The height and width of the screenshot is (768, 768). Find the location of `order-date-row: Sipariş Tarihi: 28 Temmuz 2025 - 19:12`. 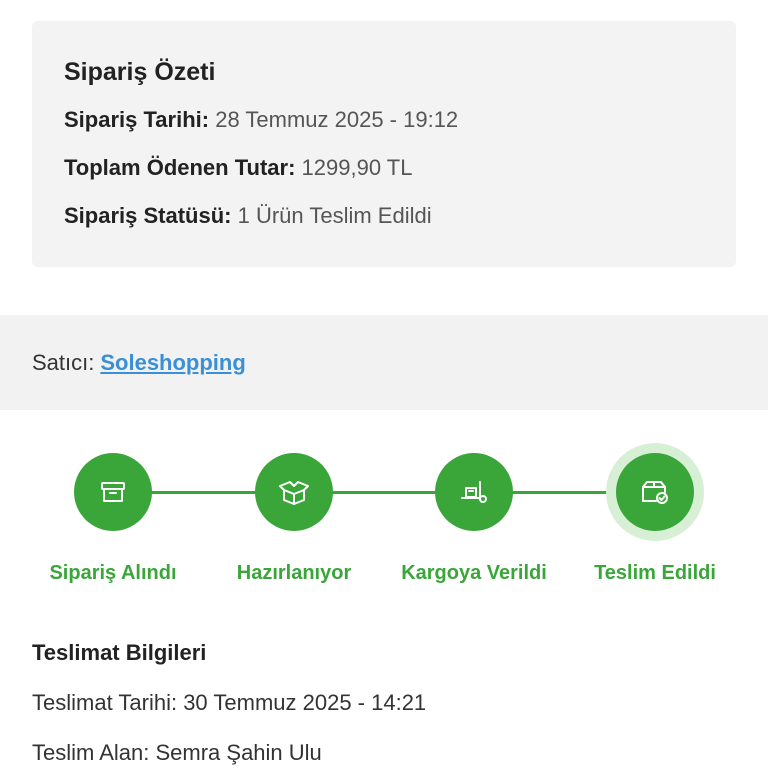

order-date-row: Sipariş Tarihi: 28 Temmuz 2025 - 19:12 is located at coordinates (384, 120).